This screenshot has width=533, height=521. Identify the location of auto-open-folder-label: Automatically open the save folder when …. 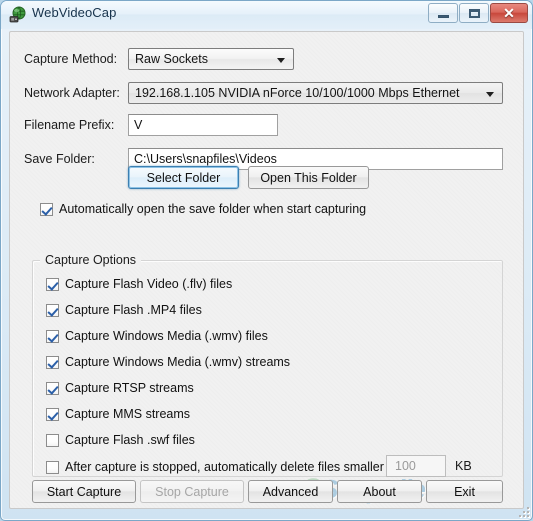
(213, 209).